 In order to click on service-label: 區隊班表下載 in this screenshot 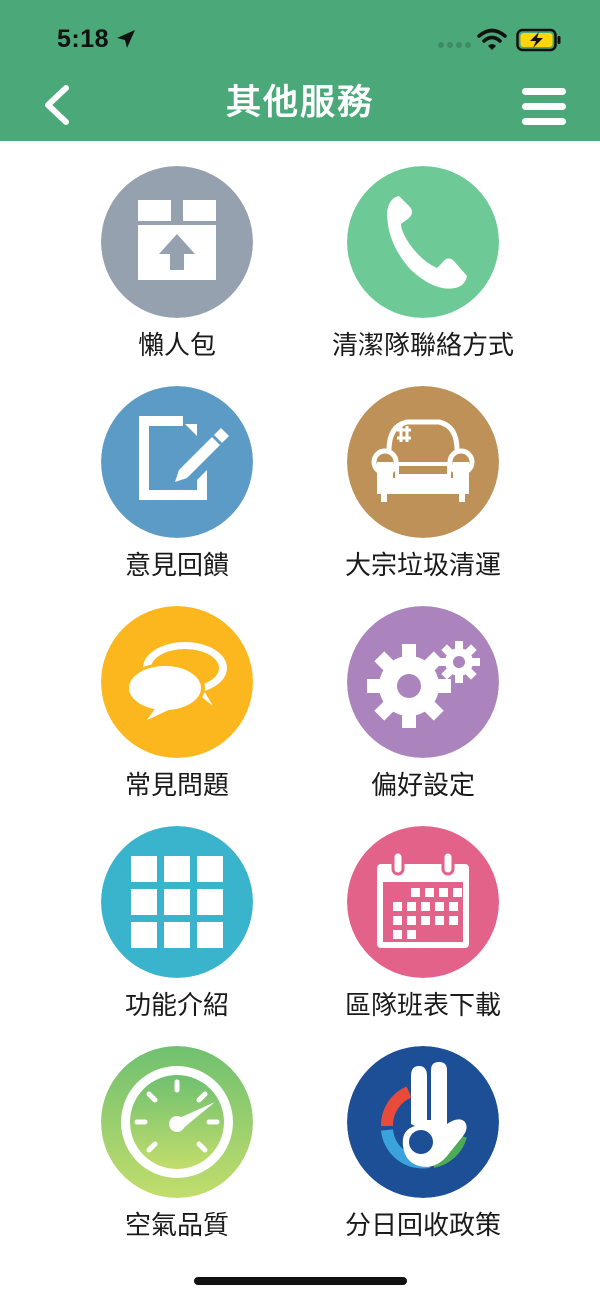, I will do `click(422, 1006)`.